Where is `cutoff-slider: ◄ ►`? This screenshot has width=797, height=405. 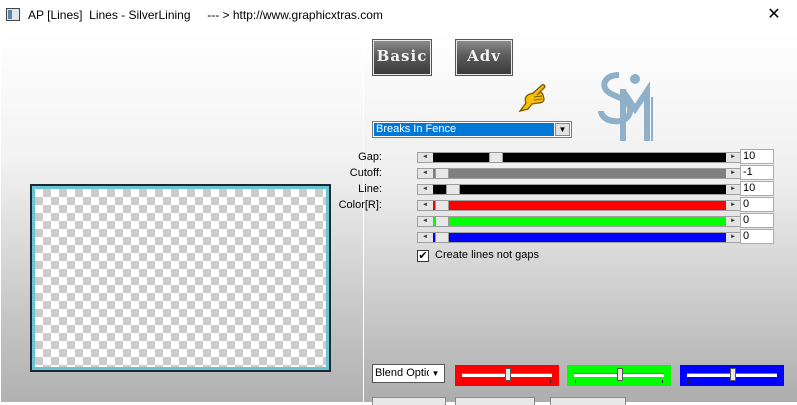
cutoff-slider: ◄ ► is located at coordinates (579, 173).